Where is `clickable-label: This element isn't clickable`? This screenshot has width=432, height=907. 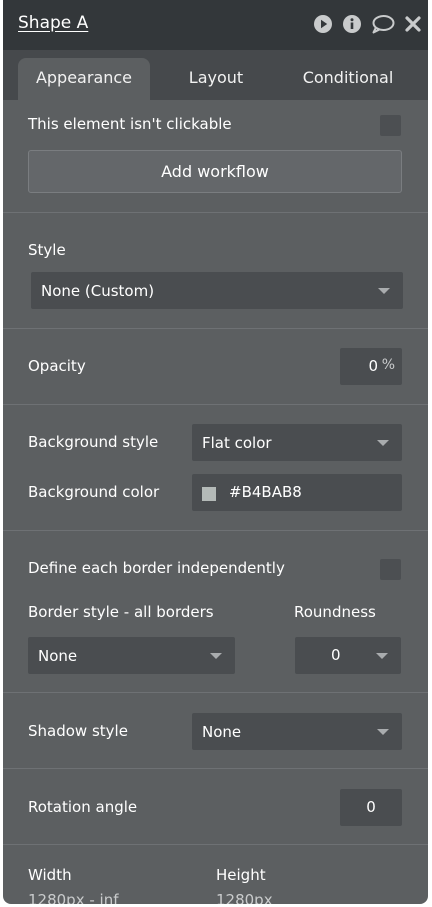
clickable-label: This element isn't clickable is located at coordinates (130, 124).